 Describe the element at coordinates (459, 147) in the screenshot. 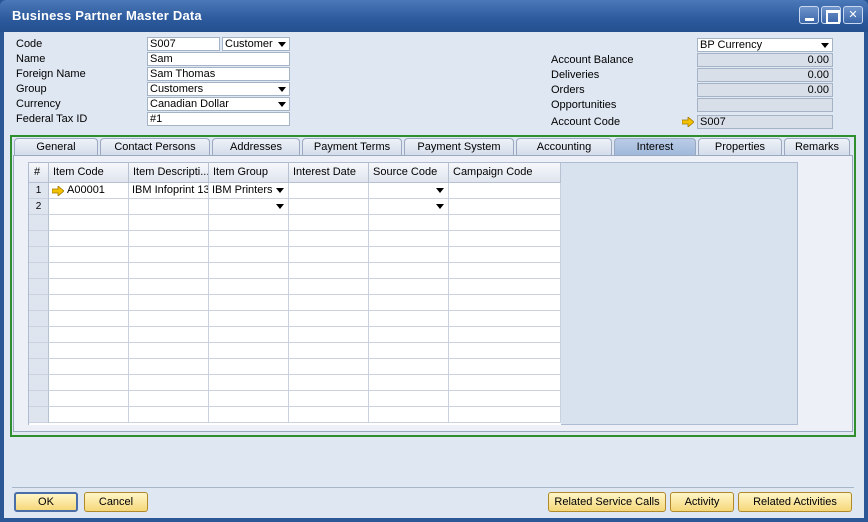

I see `tab-payment-system: Payment System` at that location.